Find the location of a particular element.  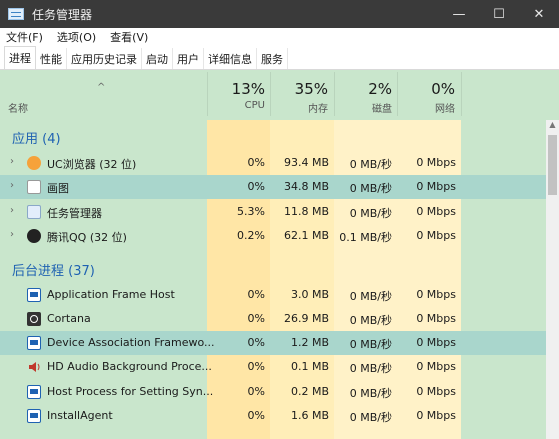

table-row: › 画图 0% 34.8 MB 0 MB/秒 0 Mbps is located at coordinates (273, 187).